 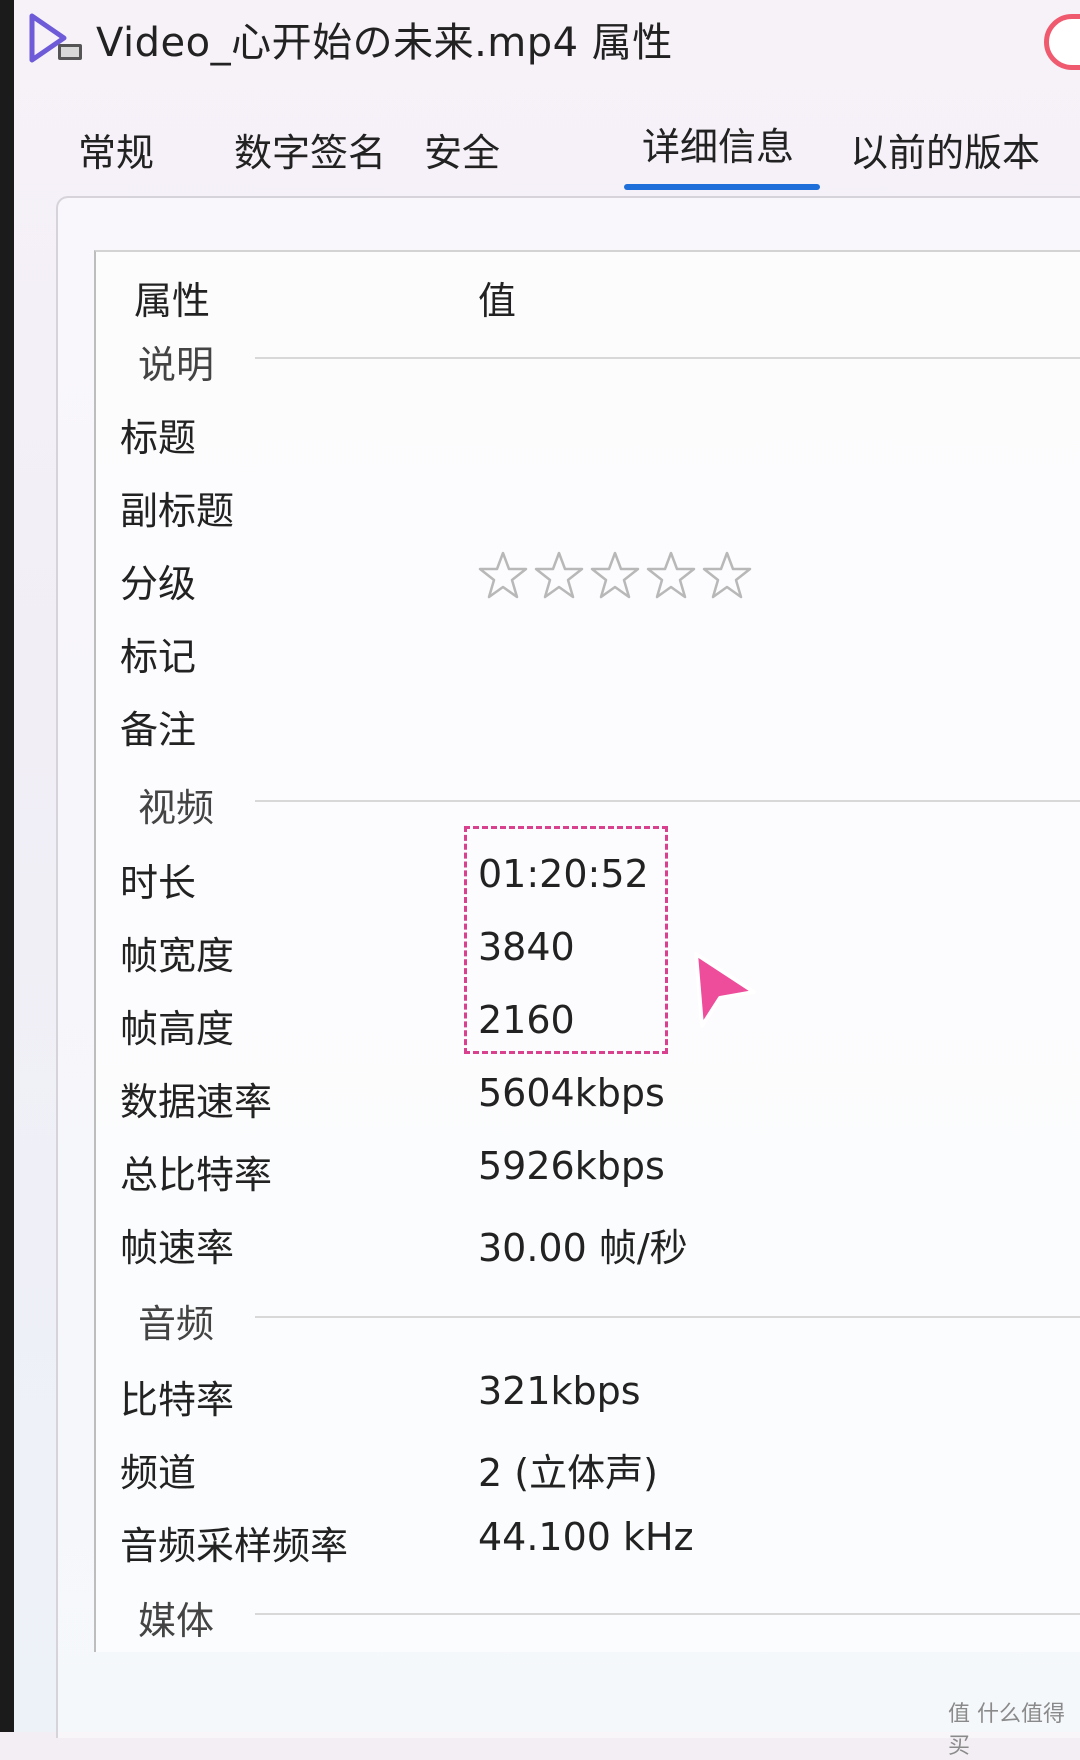 I want to click on tab-digital-signatures: 数字签名, so click(x=310, y=149).